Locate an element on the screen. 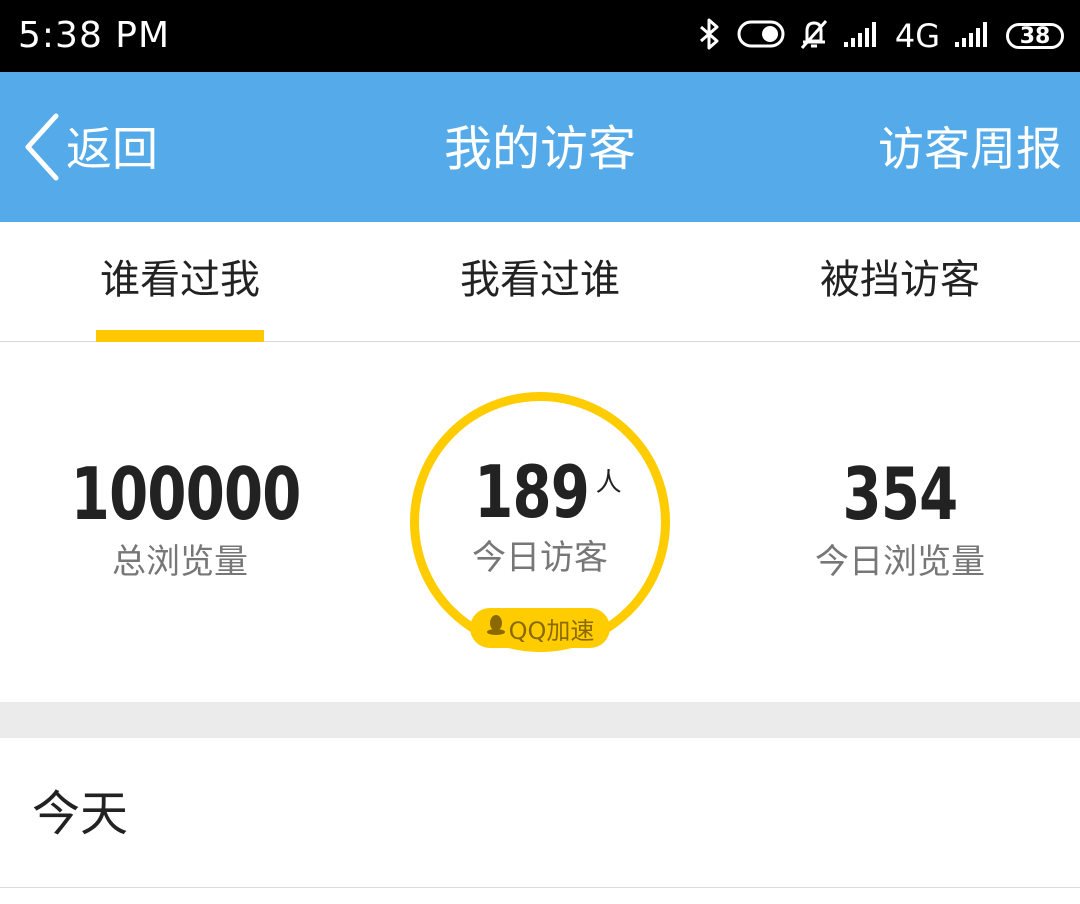  bluetooth-icon is located at coordinates (710, 36).